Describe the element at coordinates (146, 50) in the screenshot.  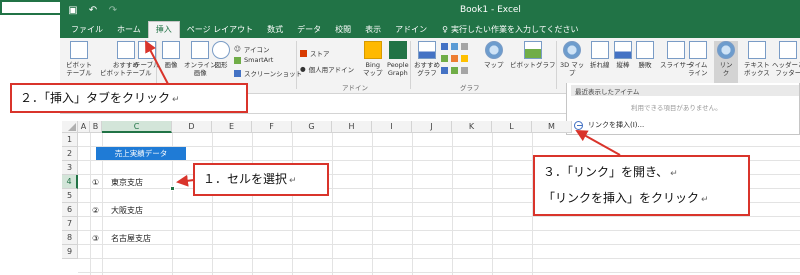
I see `table-icon` at that location.